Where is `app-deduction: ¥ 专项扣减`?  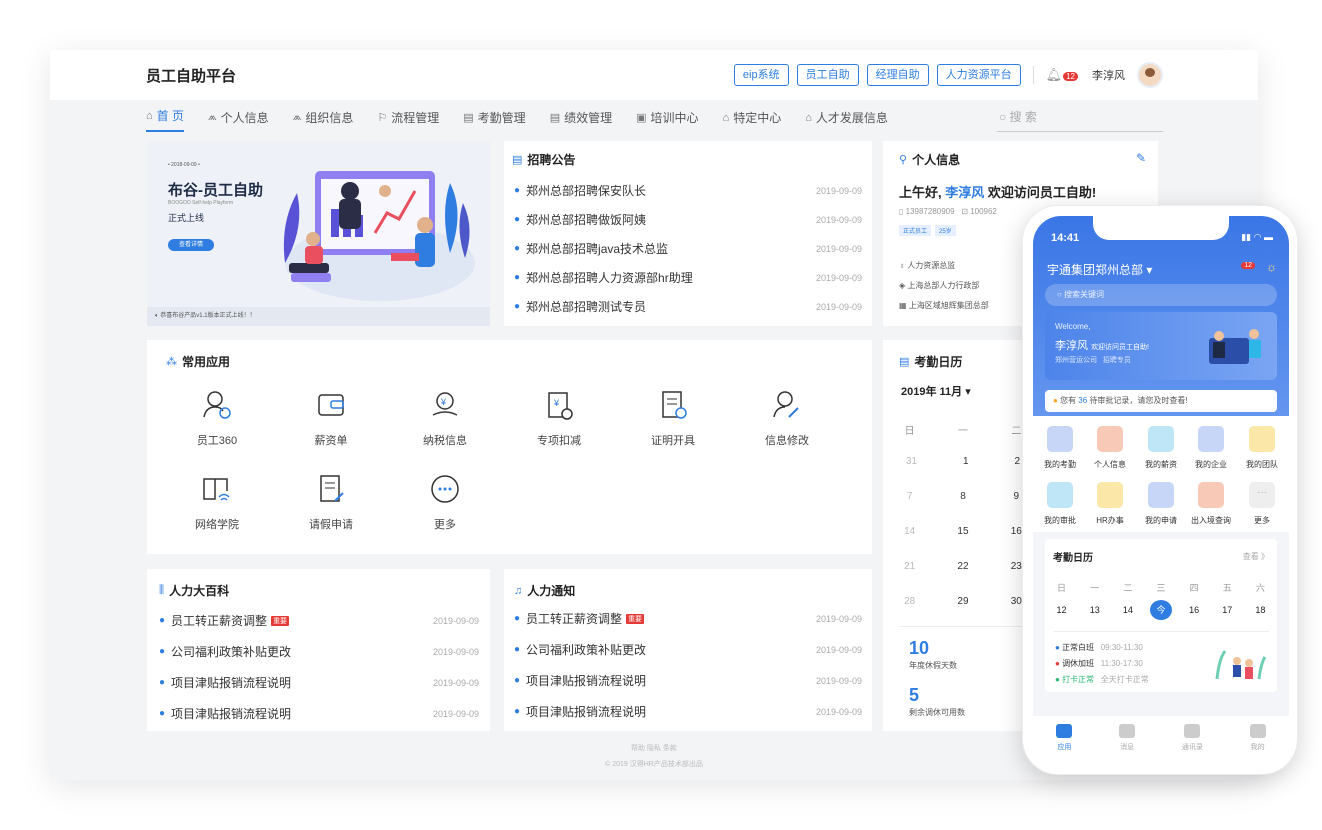
app-deduction: ¥ 专项扣减 is located at coordinates (559, 418).